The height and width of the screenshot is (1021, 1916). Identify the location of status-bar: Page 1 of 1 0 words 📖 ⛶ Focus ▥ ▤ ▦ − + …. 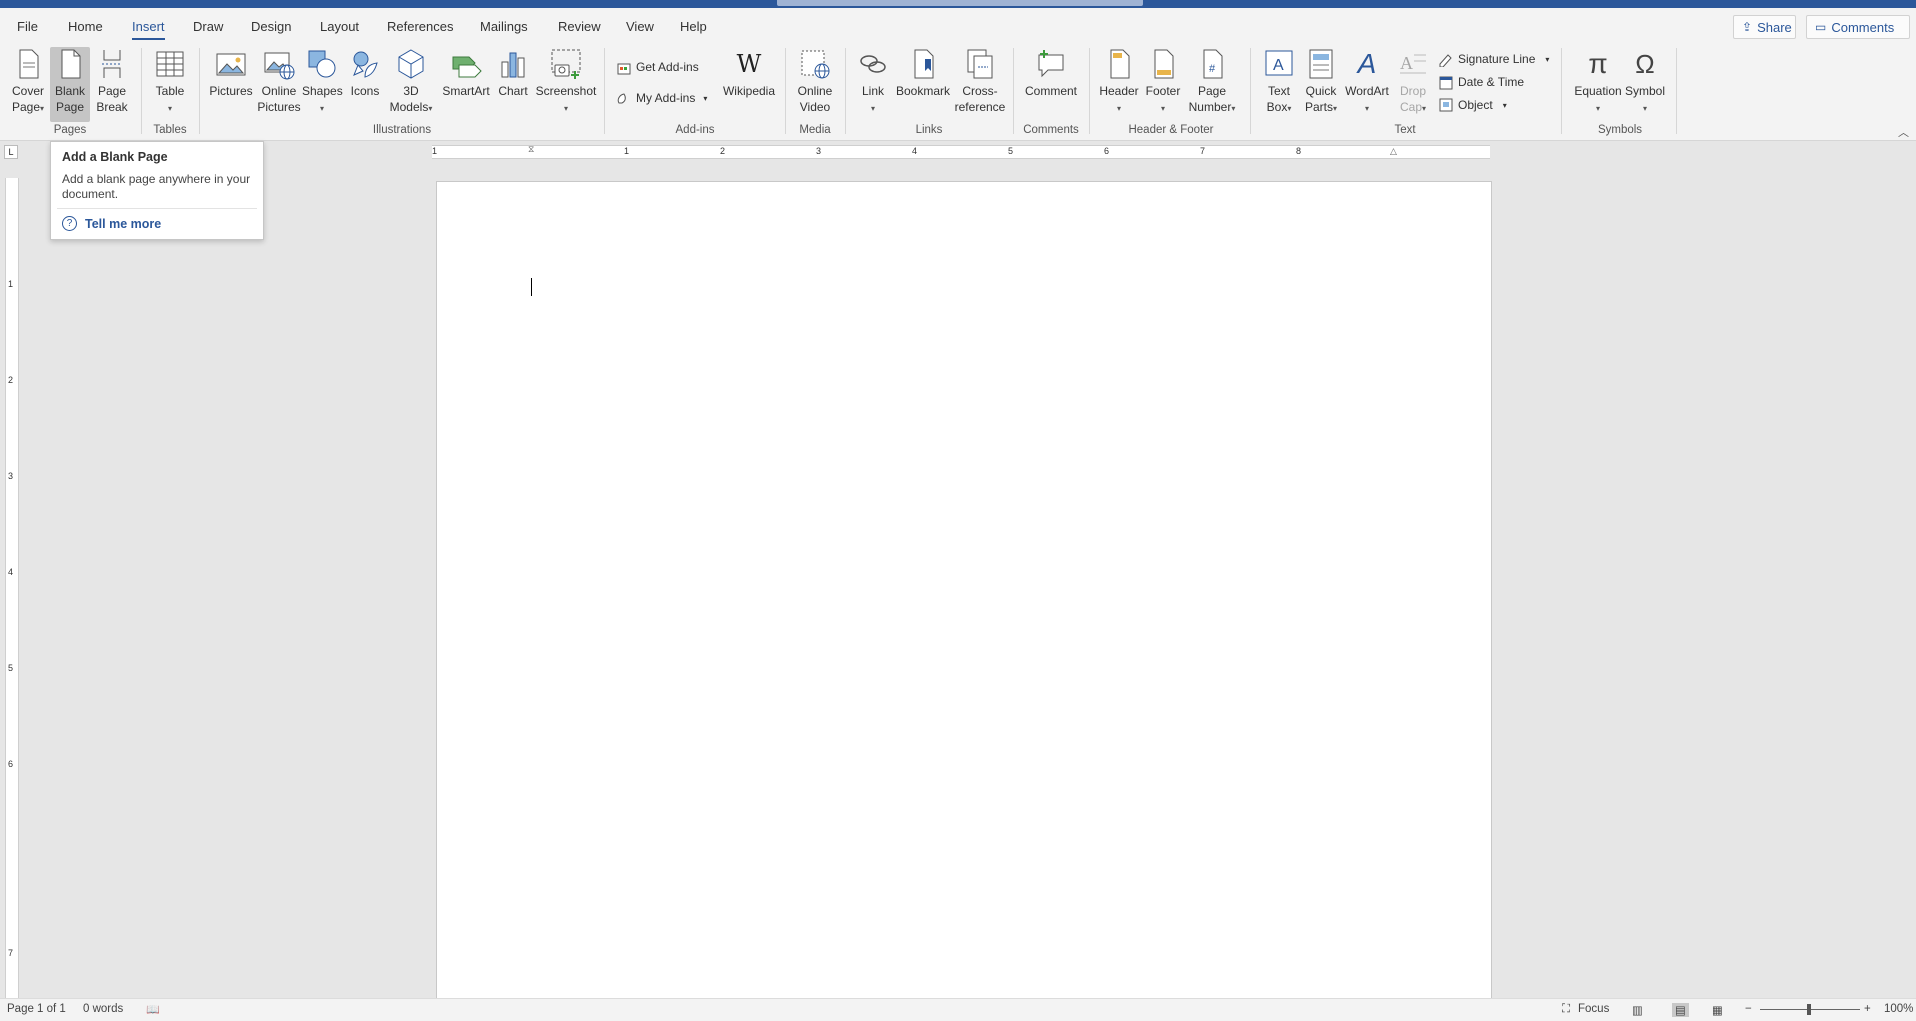
(958, 1009).